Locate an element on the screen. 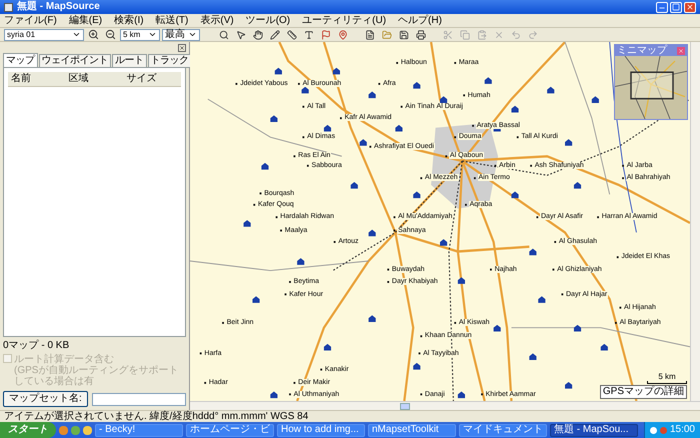 The height and width of the screenshot is (438, 700). status-text: アイテムが選択されていません. 緯度/経度hddd° mm.mmm' WGS 84 is located at coordinates (156, 417).